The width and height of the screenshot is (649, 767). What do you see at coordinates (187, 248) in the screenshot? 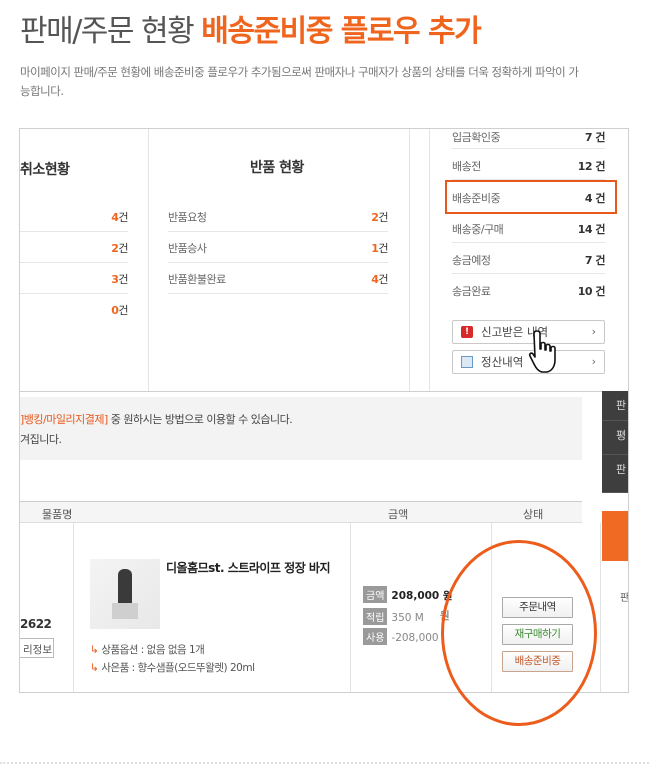
I see `return-label: 반품승사` at bounding box center [187, 248].